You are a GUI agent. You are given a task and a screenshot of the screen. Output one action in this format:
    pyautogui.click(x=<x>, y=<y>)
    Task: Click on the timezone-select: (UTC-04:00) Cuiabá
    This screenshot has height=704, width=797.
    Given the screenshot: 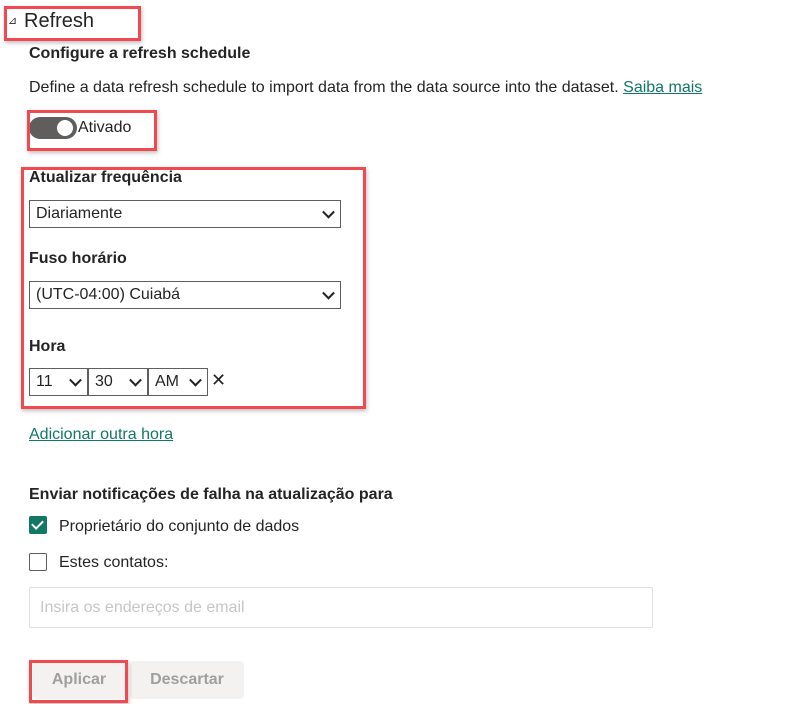 What is the action you would take?
    pyautogui.click(x=185, y=295)
    